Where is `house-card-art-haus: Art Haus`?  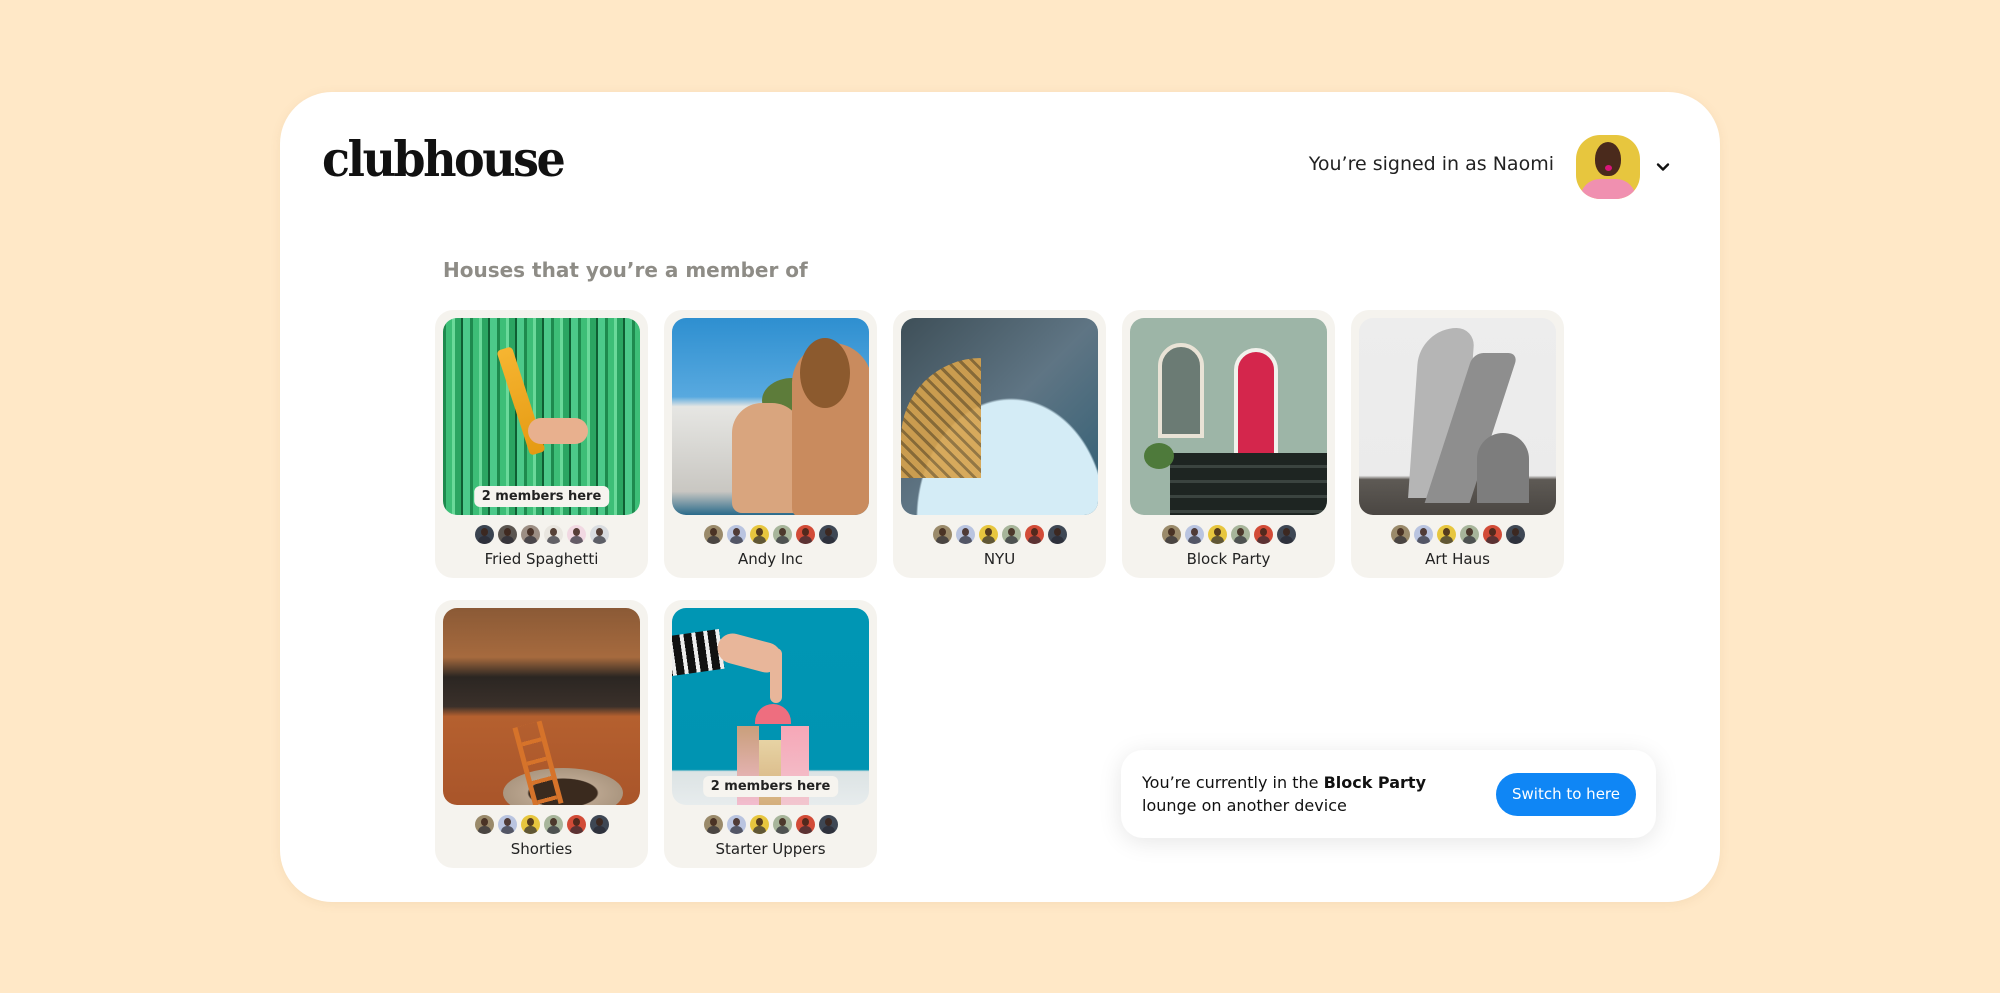
house-card-art-haus: Art Haus is located at coordinates (1457, 444).